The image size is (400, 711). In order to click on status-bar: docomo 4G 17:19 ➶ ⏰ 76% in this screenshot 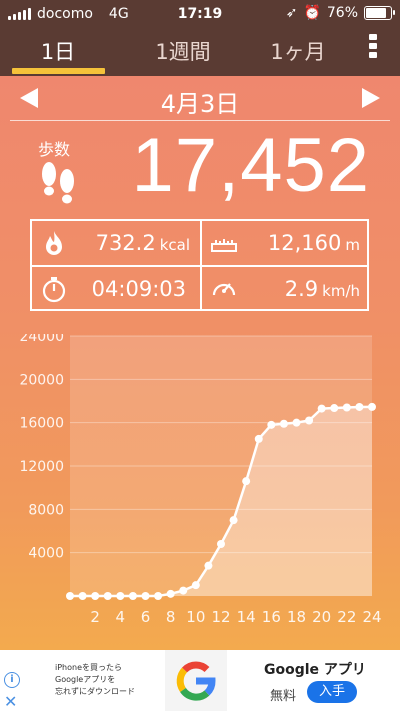, I will do `click(200, 14)`.